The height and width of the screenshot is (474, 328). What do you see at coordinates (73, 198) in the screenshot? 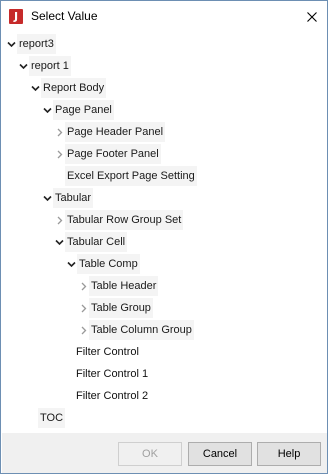
I see `tree-node-label: Tabular` at bounding box center [73, 198].